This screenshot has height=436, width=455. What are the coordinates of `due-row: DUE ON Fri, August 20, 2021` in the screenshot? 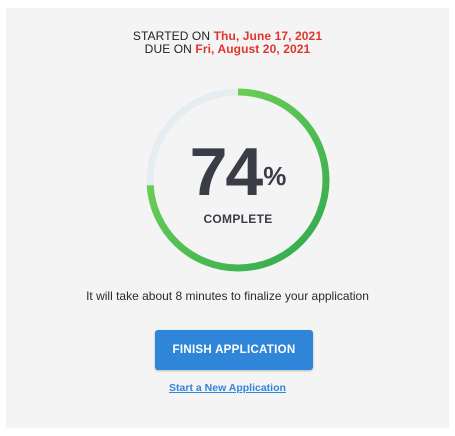 It's located at (227, 49).